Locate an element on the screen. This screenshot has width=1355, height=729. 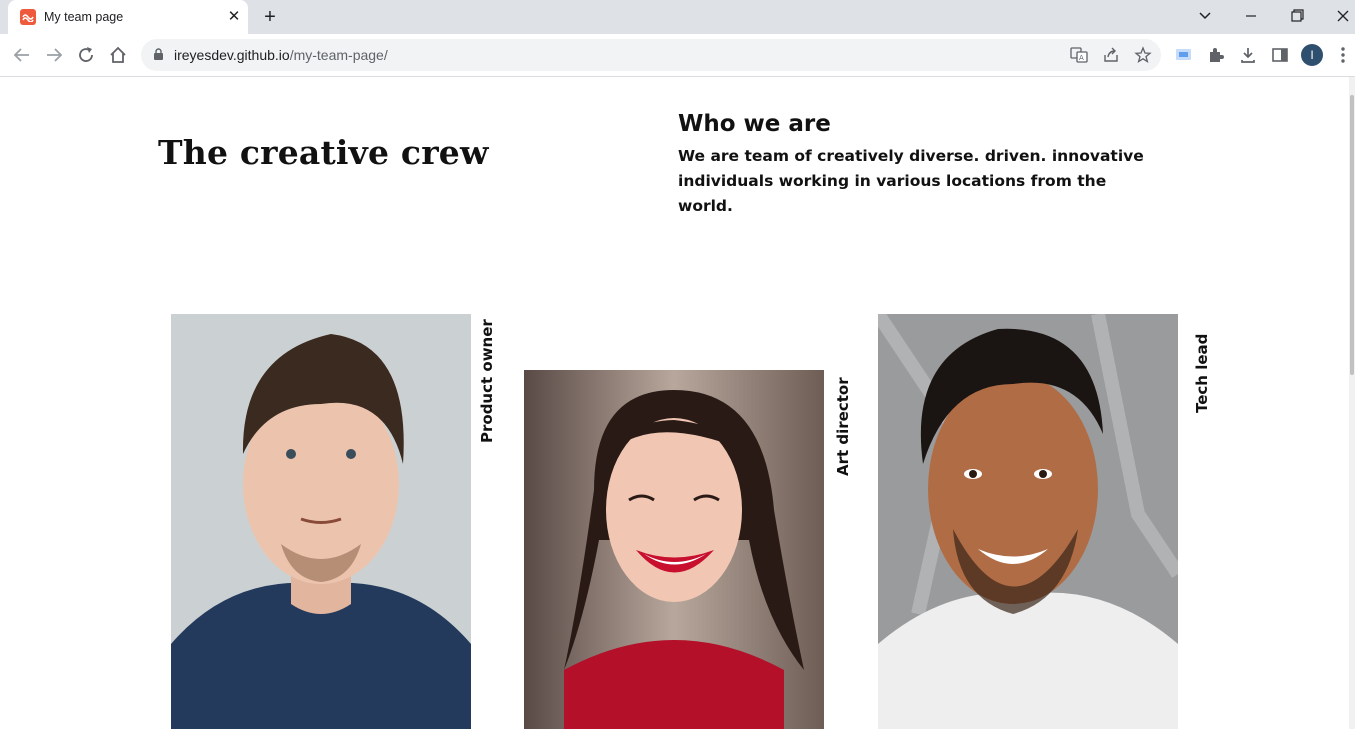
url-text: ireyesdev.github.io/my-team-page/ is located at coordinates (281, 55).